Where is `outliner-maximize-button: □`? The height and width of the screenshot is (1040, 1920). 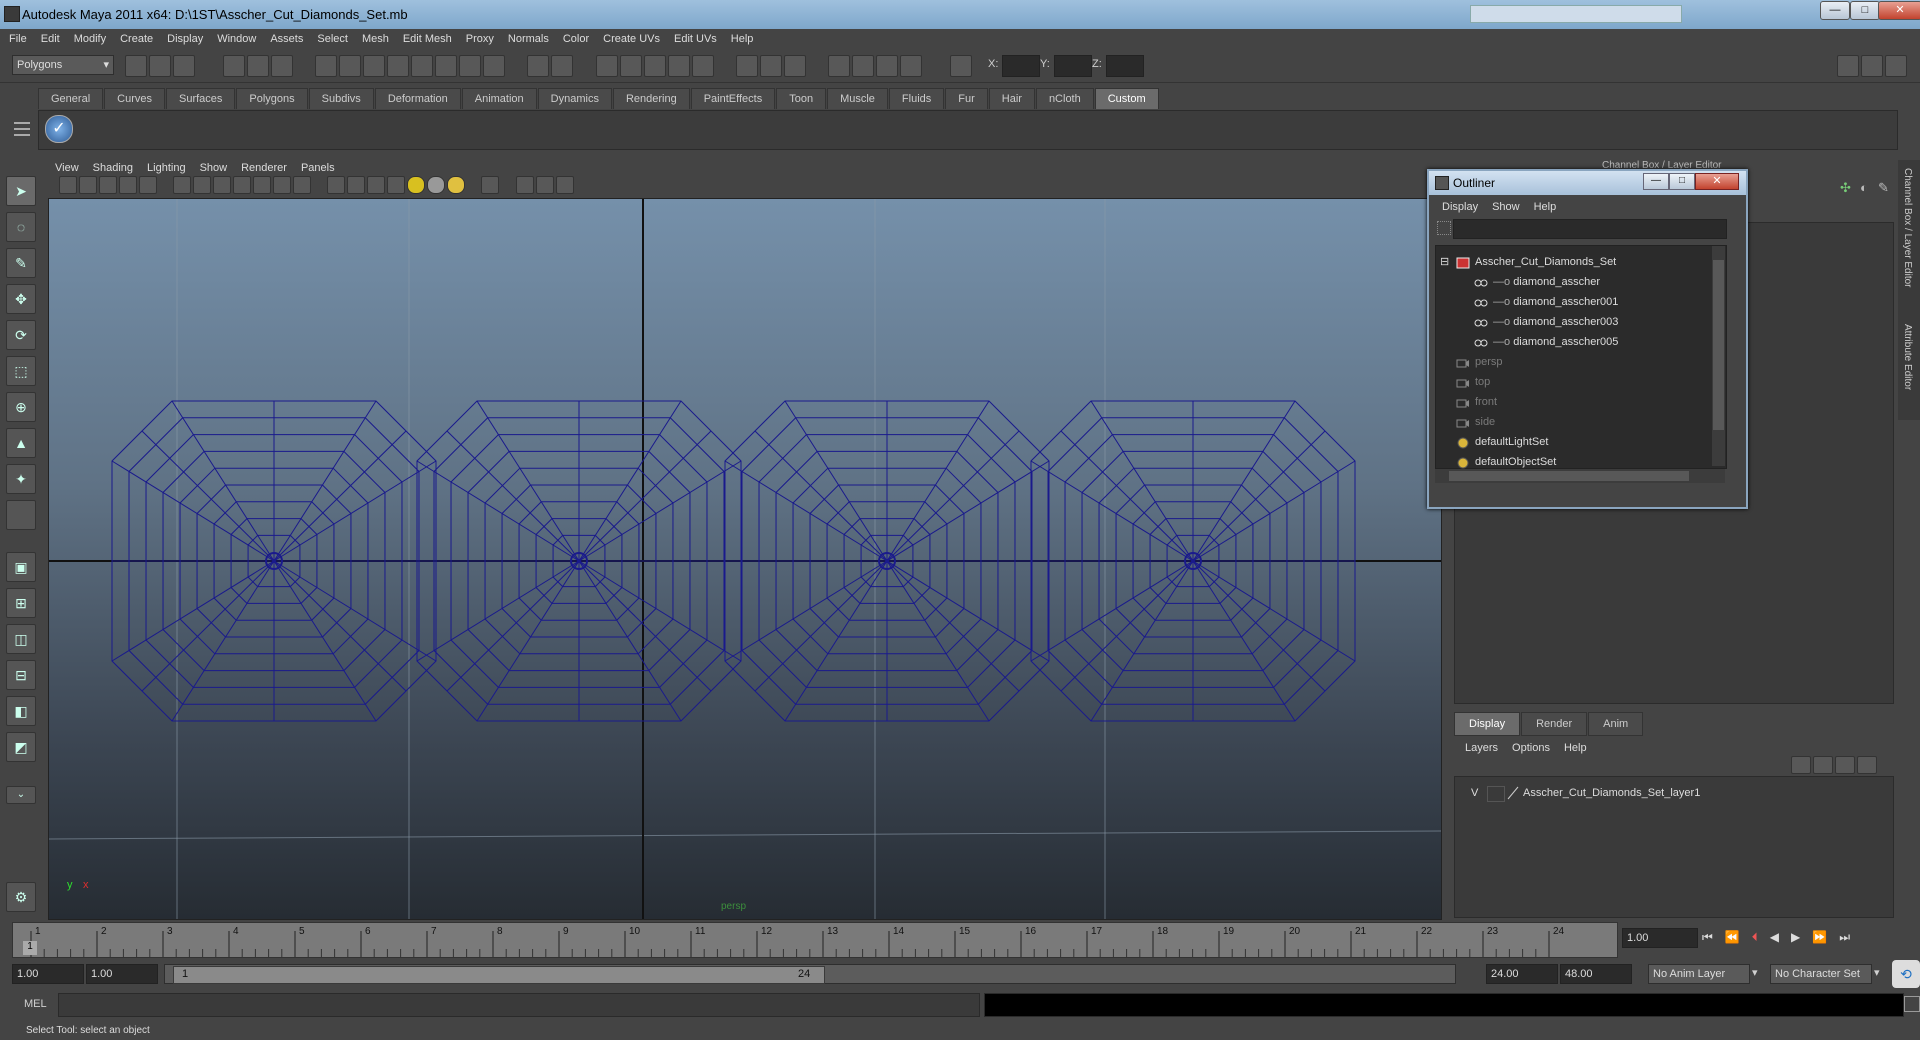 outliner-maximize-button: □ is located at coordinates (1682, 181).